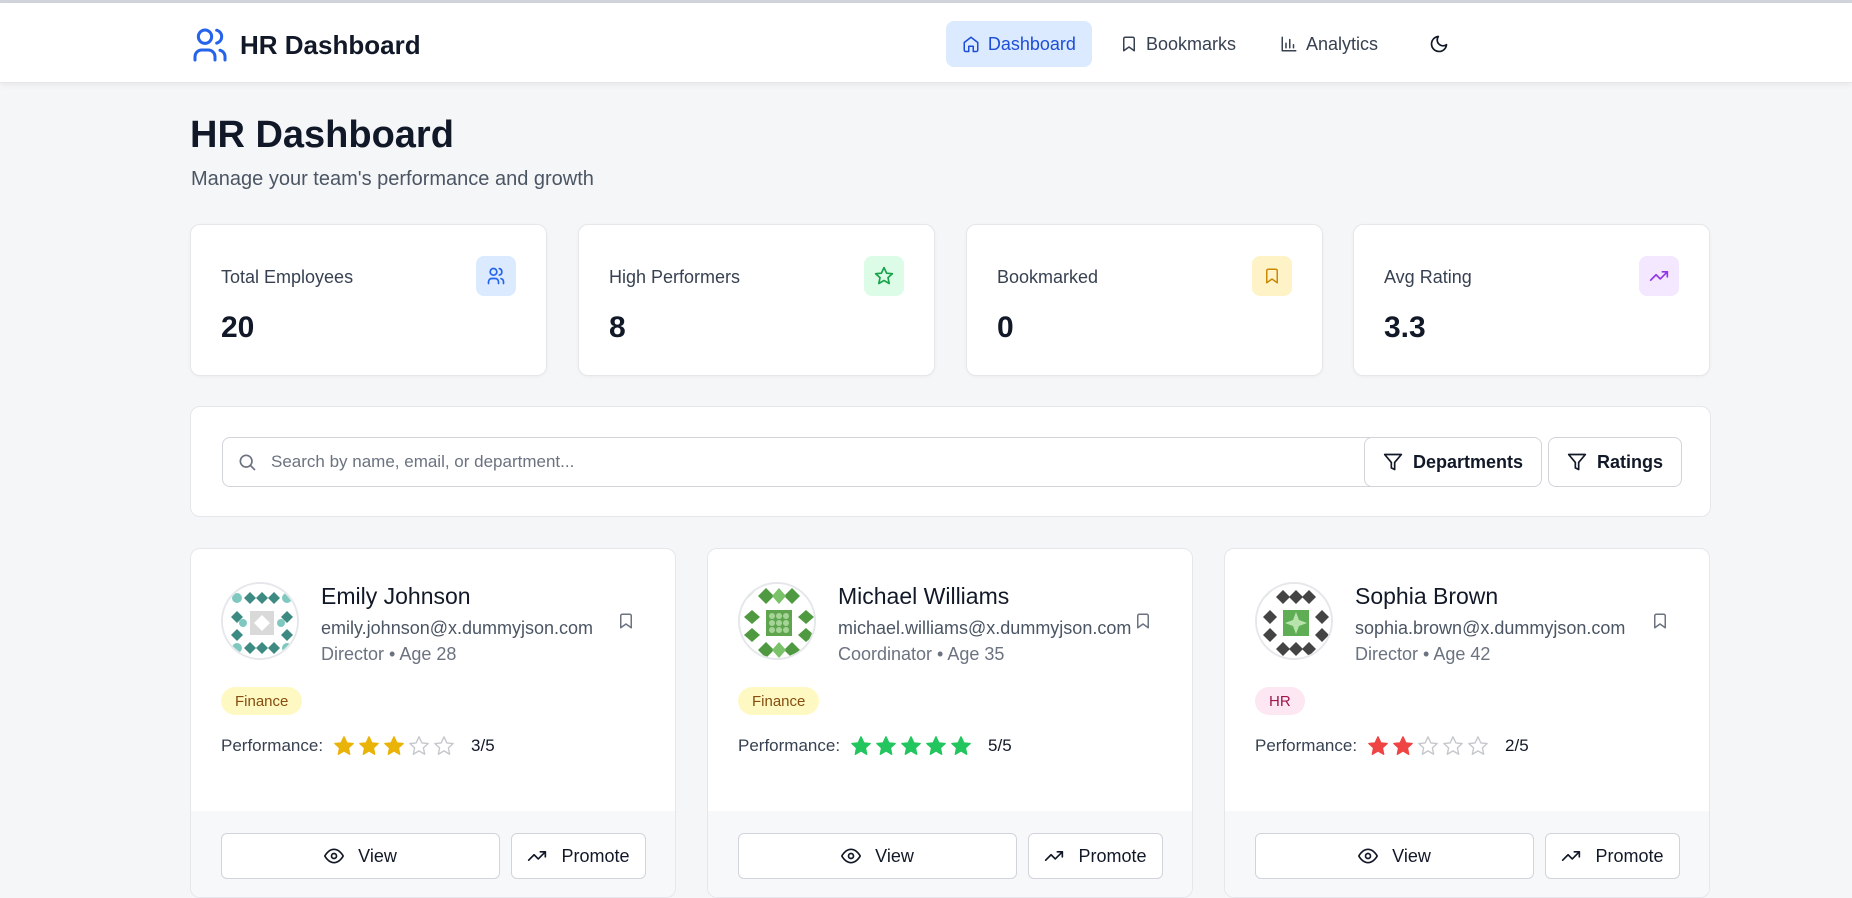 The image size is (1852, 898). I want to click on performance-score: 2/5, so click(1517, 745).